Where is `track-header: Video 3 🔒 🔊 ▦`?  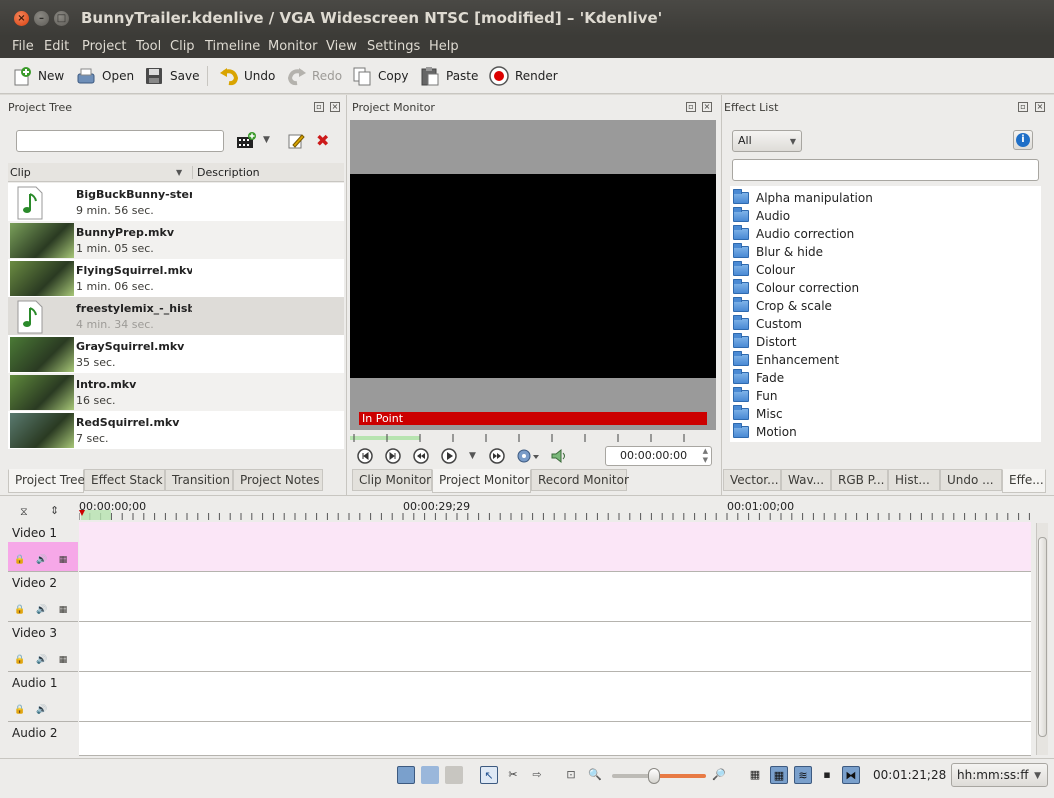 track-header: Video 3 🔒 🔊 ▦ is located at coordinates (43, 647).